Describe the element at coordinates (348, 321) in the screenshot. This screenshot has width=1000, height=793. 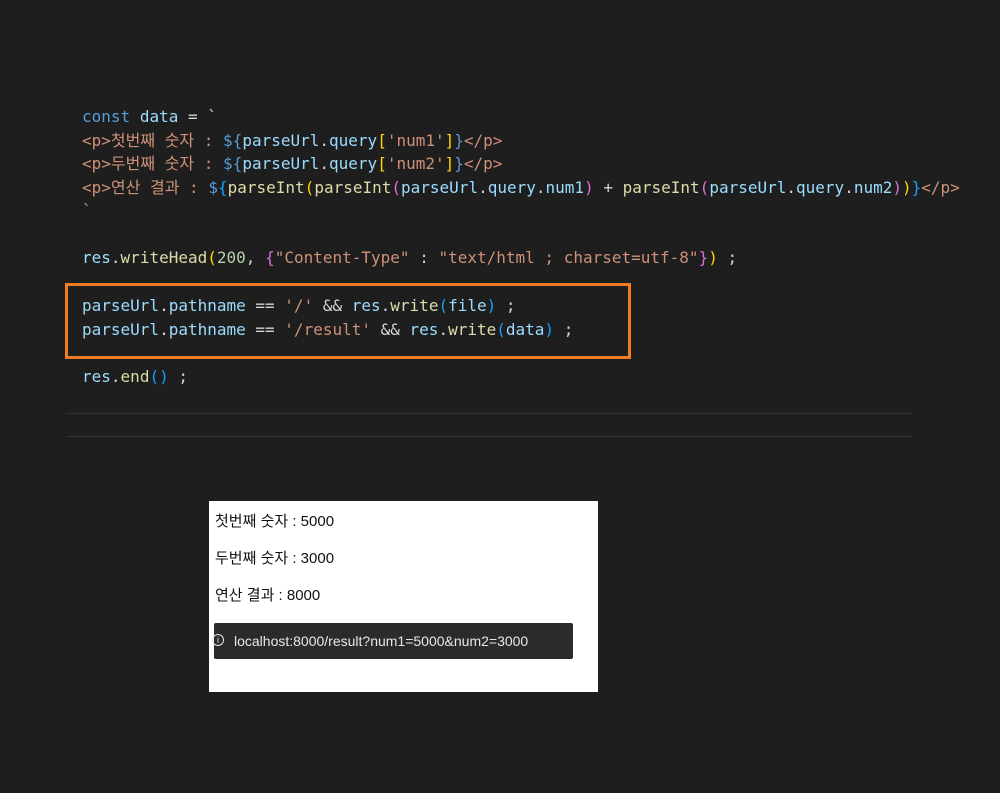
I see `highlight-box` at that location.